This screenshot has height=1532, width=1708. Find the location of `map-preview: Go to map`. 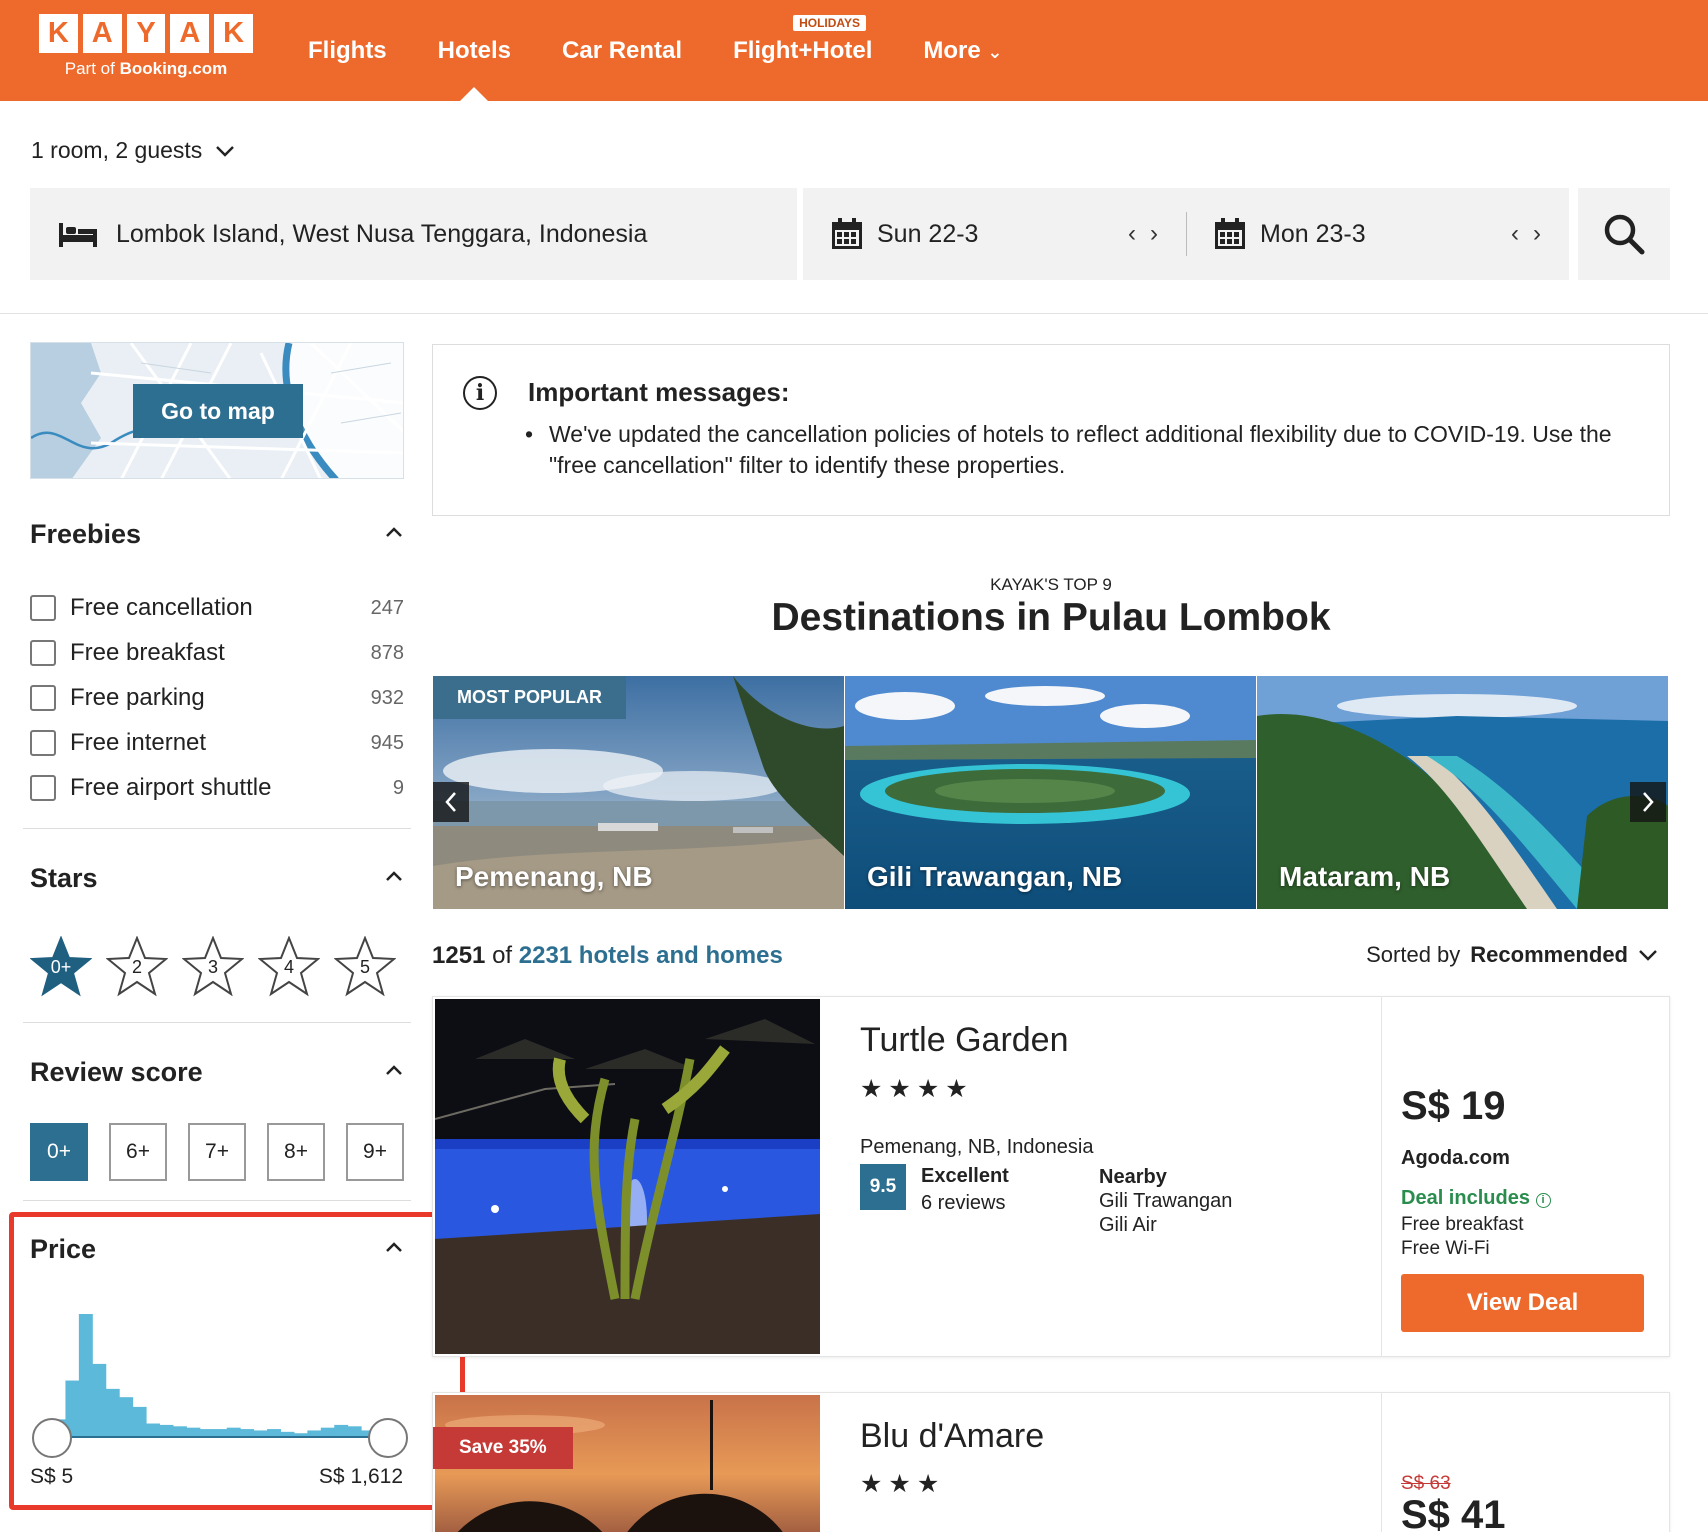

map-preview: Go to map is located at coordinates (217, 410).